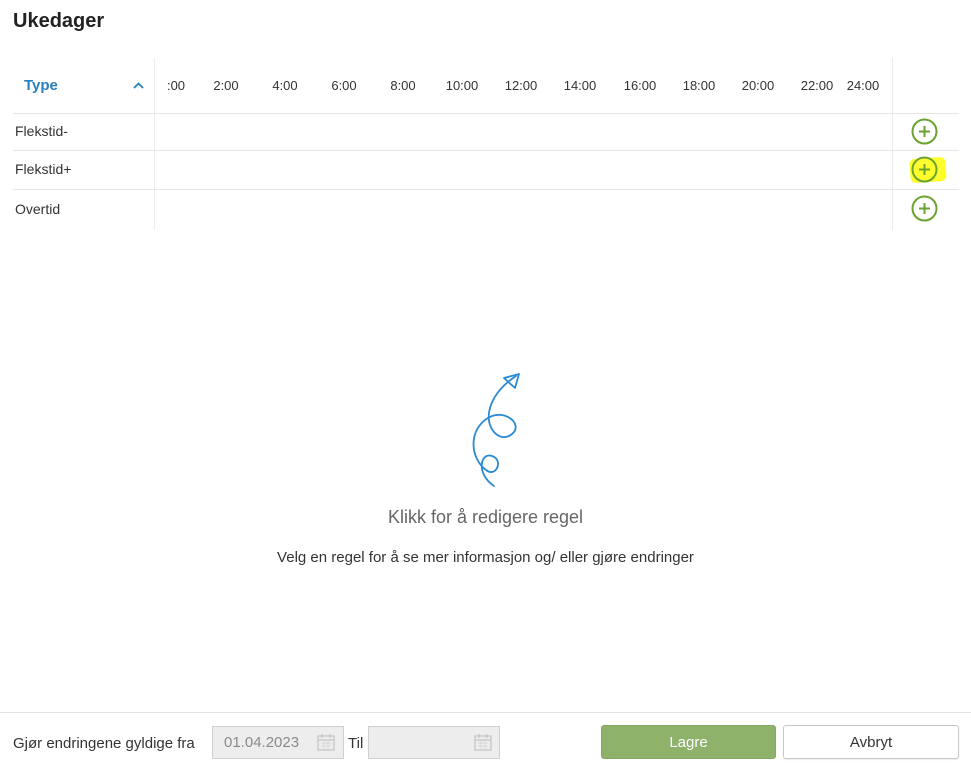 This screenshot has height=766, width=971. What do you see at coordinates (758, 85) in the screenshot?
I see `hour-label: 20:00` at bounding box center [758, 85].